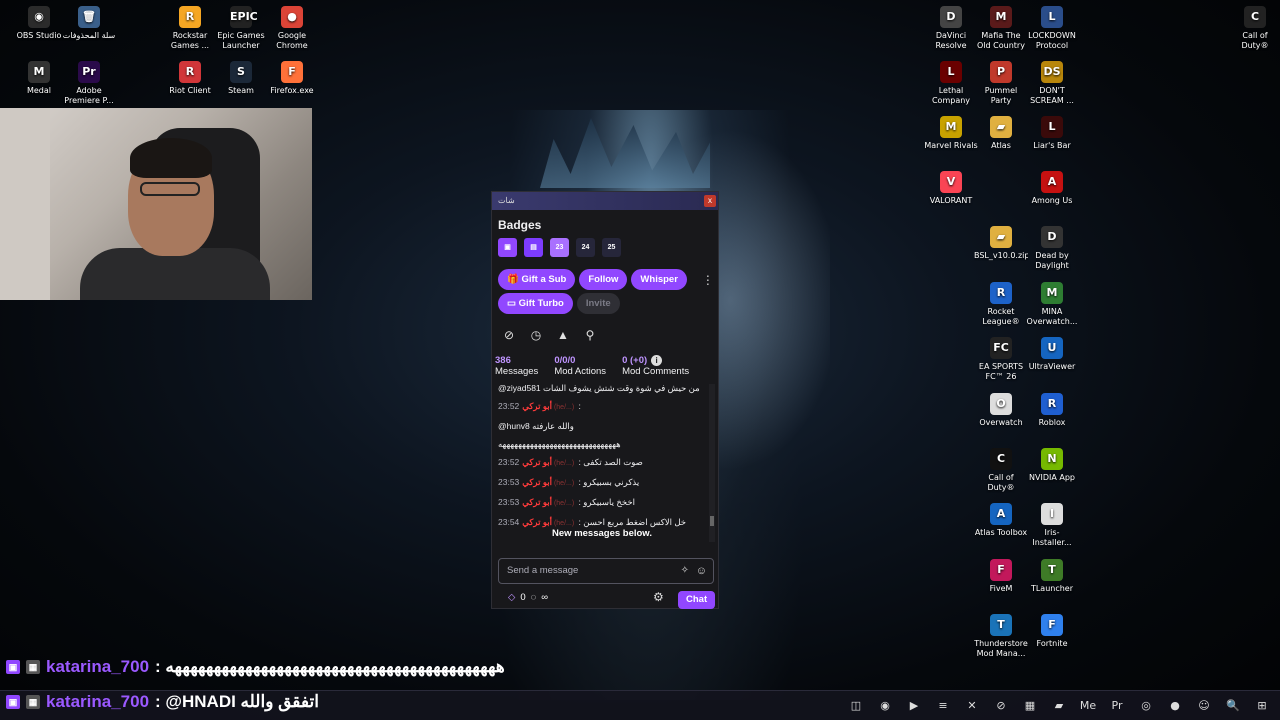  Describe the element at coordinates (543, 570) in the screenshot. I see `chat-input-placeholder: Send a message` at that location.